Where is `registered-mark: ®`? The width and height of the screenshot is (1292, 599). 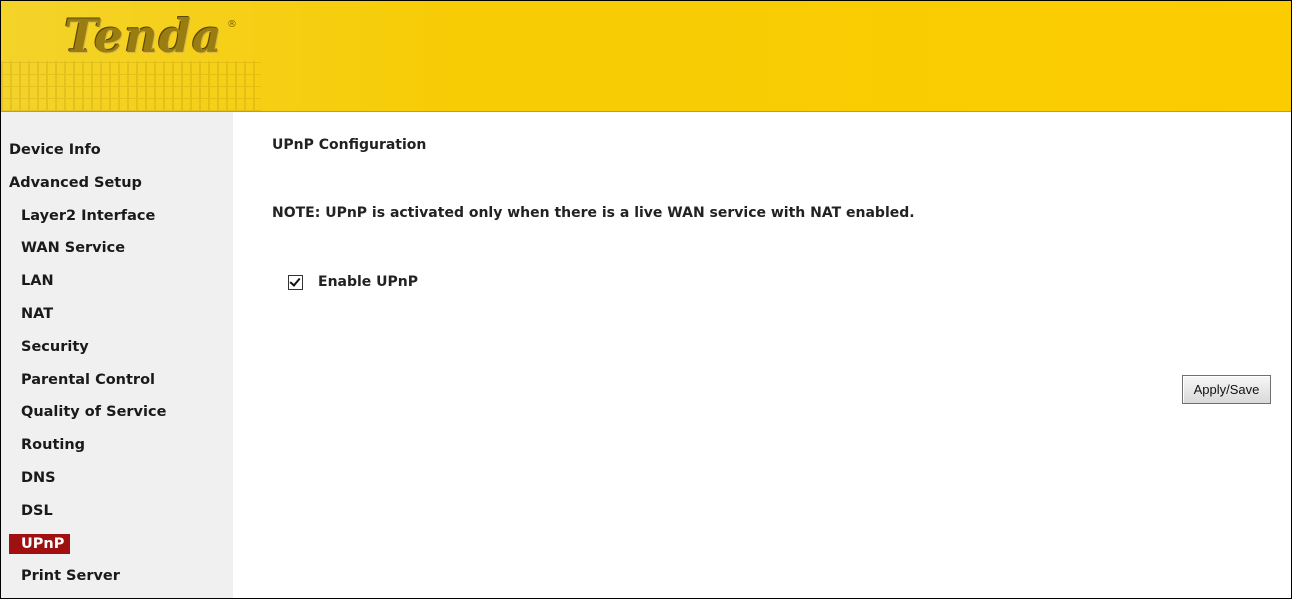
registered-mark: ® is located at coordinates (232, 24).